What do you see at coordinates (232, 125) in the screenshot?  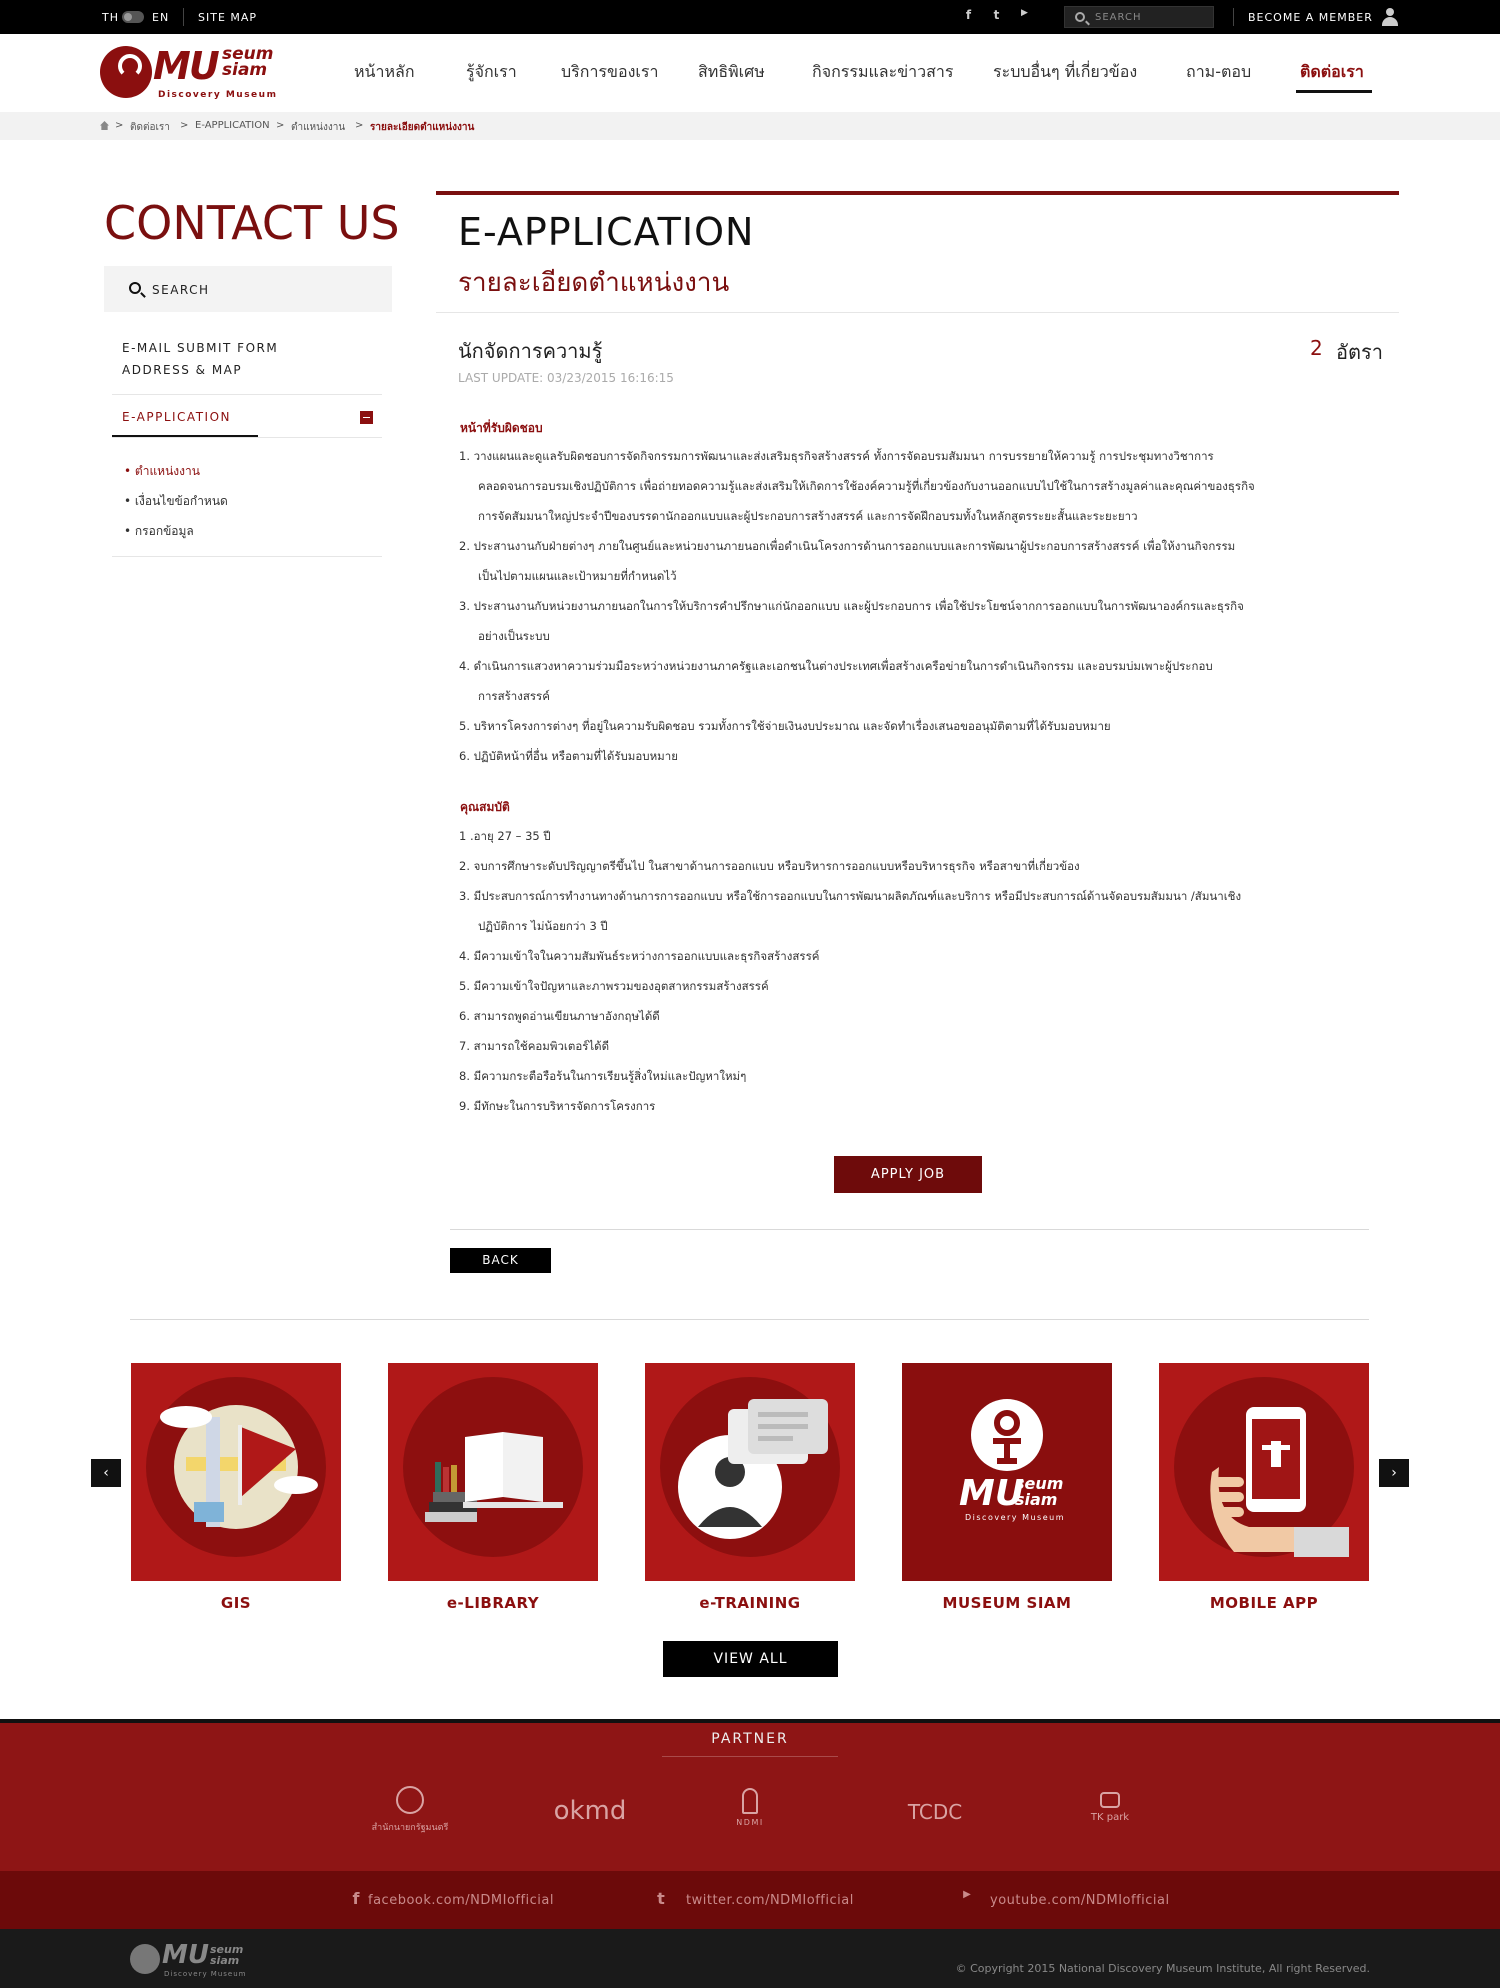 I see `breadcrumb-eapplication: E-APPLICATION` at bounding box center [232, 125].